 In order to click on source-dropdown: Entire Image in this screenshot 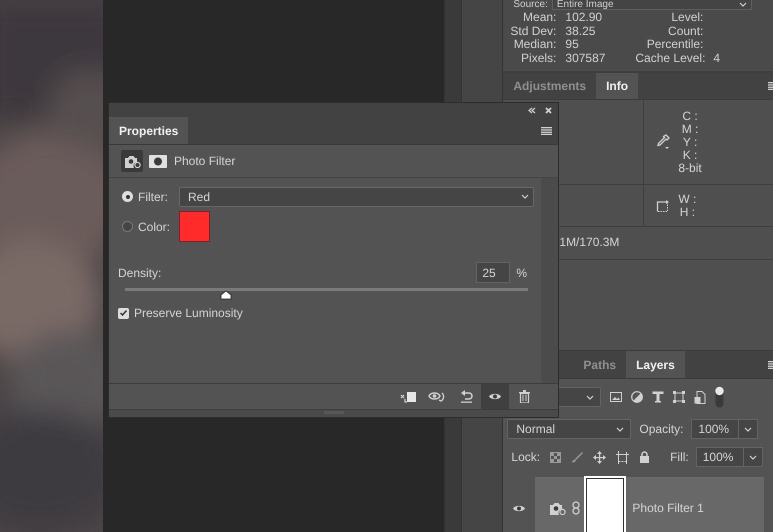, I will do `click(652, 5)`.